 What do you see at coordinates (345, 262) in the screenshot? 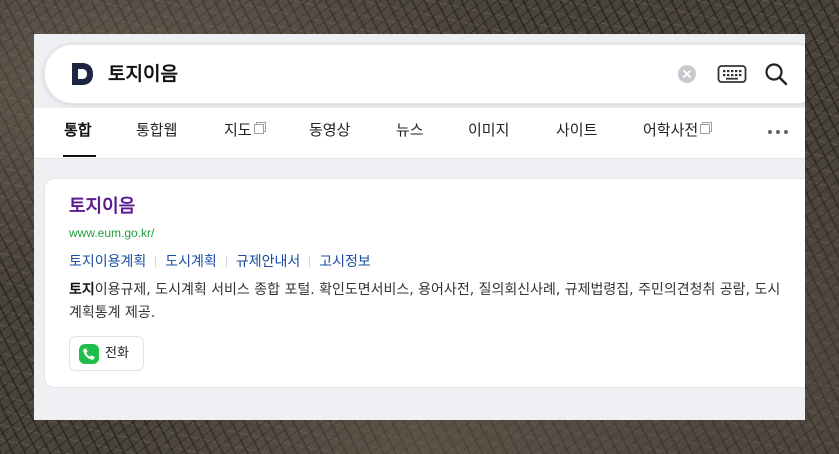
I see `sitelink-notice-info: 고시정보` at bounding box center [345, 262].